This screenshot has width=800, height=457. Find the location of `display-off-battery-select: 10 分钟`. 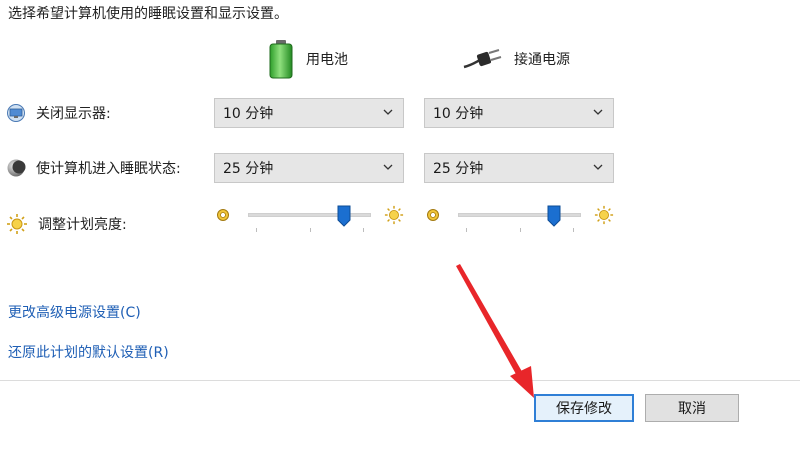

display-off-battery-select: 10 分钟 is located at coordinates (309, 113).